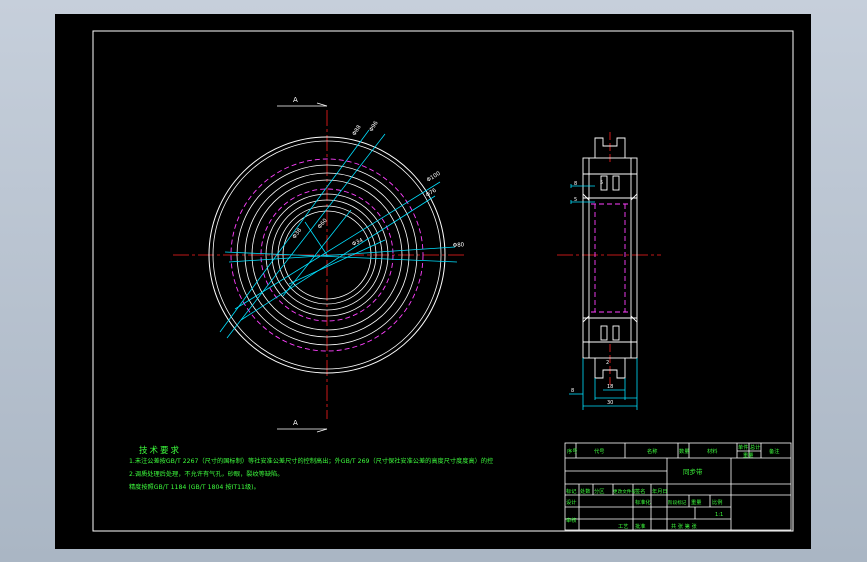 Image resolution: width=867 pixels, height=562 pixels. Describe the element at coordinates (623, 526) in the screenshot. I see `check-process: 工艺` at that location.